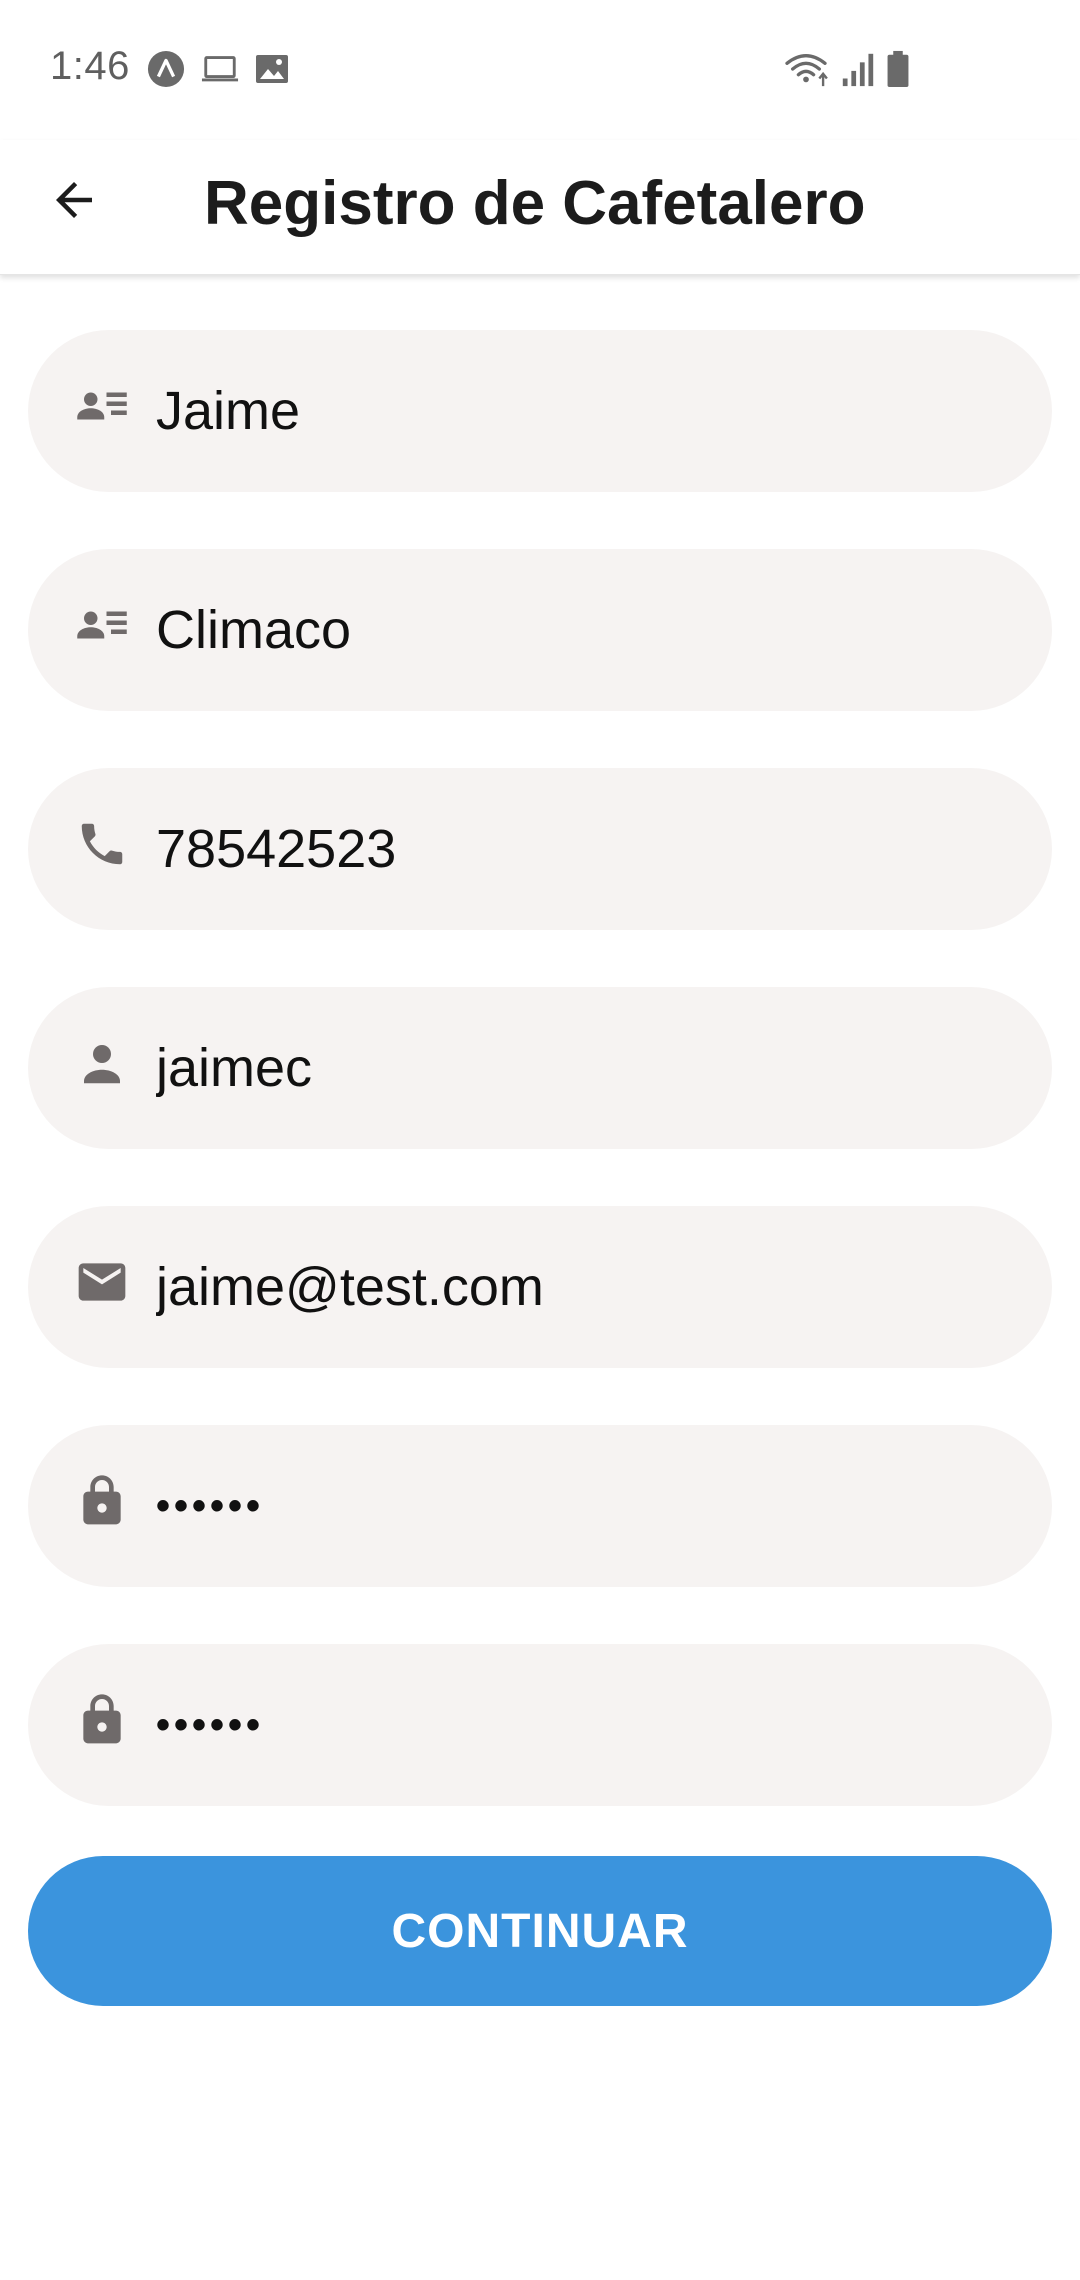 The width and height of the screenshot is (1080, 2280). I want to click on person-icon, so click(102, 1063).